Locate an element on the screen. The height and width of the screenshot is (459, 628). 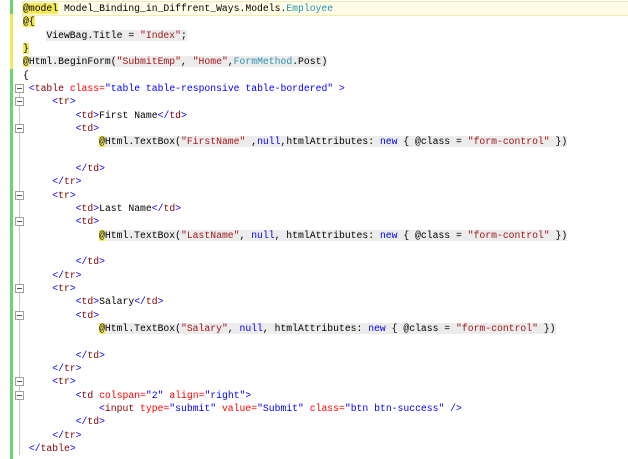
code-line: ViewBag.Title = "Index"; is located at coordinates (325, 35).